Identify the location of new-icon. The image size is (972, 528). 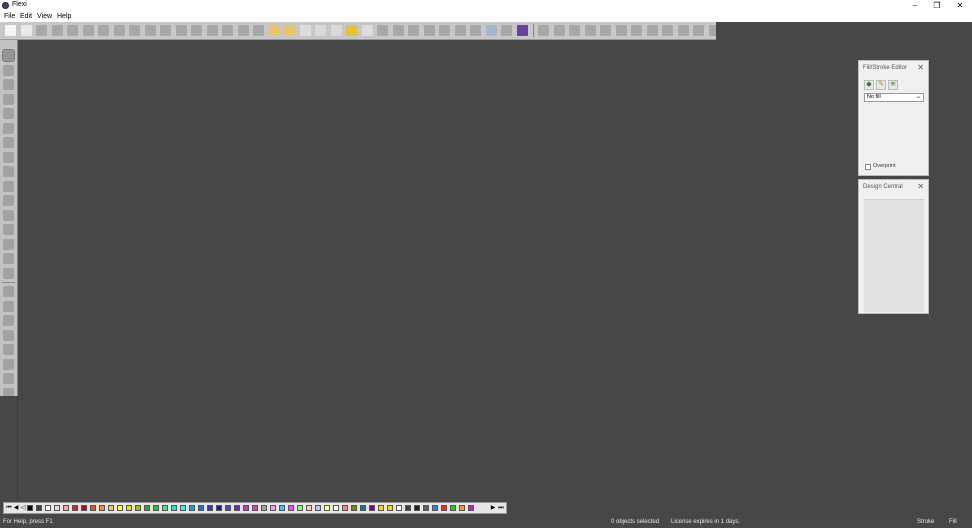
(10, 30).